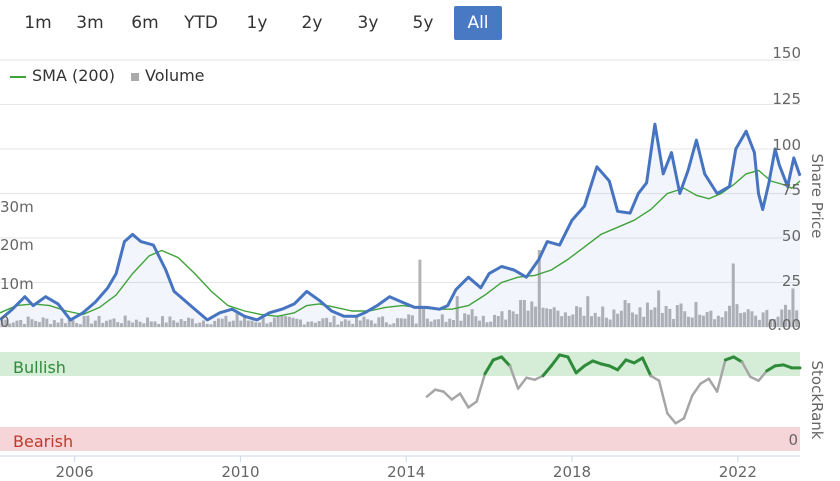 This screenshot has width=840, height=481. Describe the element at coordinates (572, 472) in the screenshot. I see `x-tick-label: 2018` at that location.